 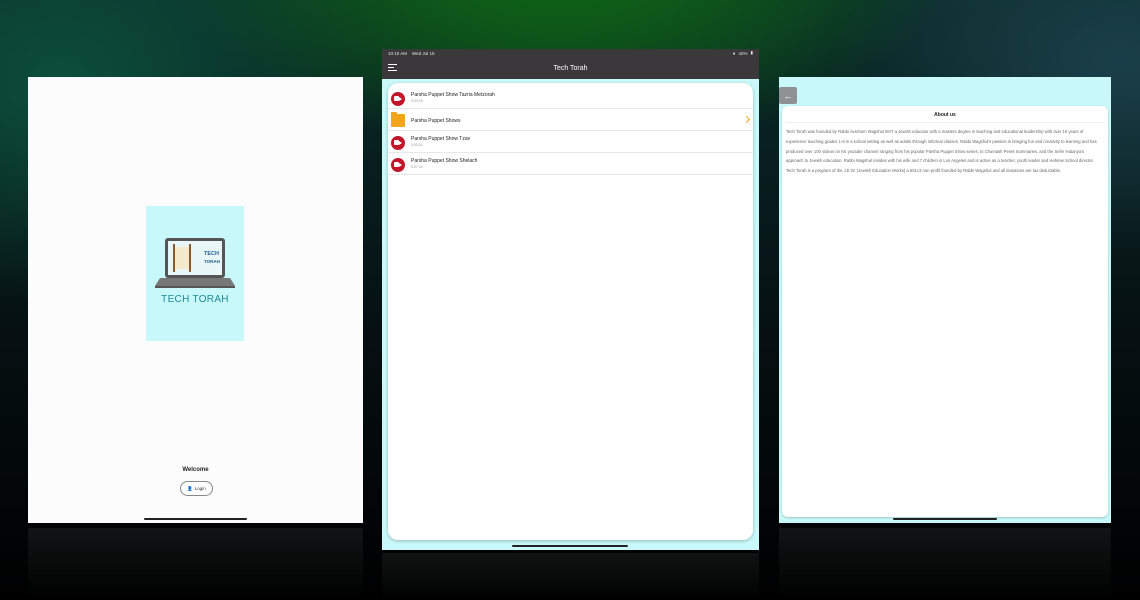 What do you see at coordinates (423, 53) in the screenshot?
I see `status-date: Wed Jul 15` at bounding box center [423, 53].